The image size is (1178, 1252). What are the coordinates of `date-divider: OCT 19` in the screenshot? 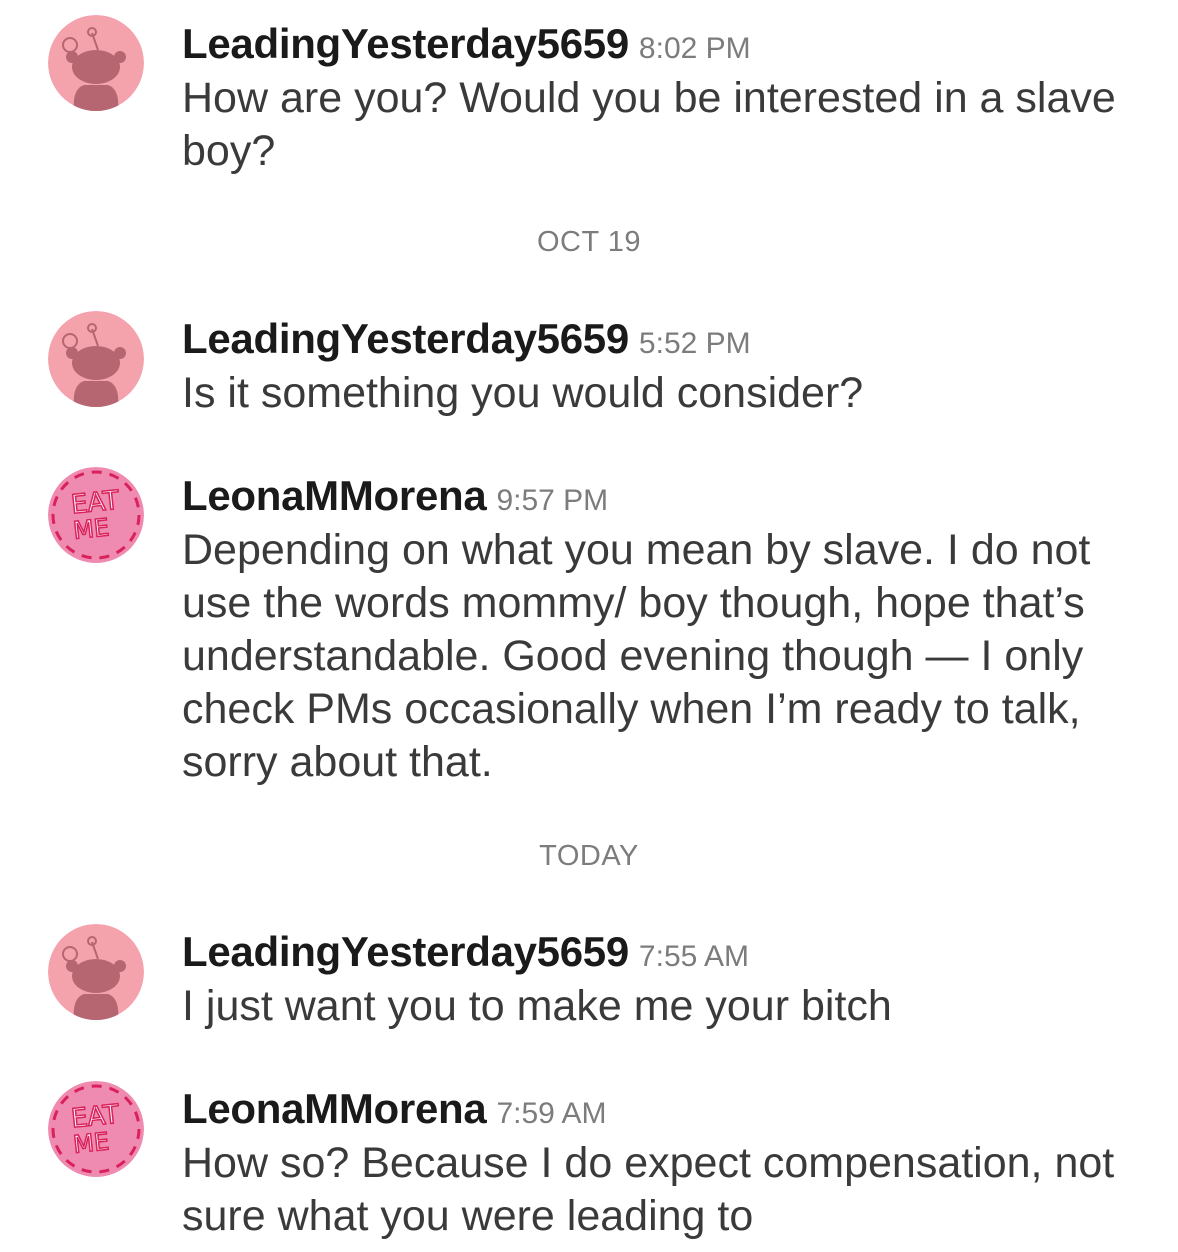 It's located at (588, 242).